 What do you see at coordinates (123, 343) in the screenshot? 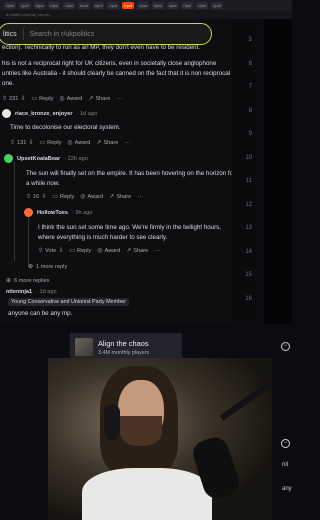
I see `game-title: Align the chaos` at bounding box center [123, 343].